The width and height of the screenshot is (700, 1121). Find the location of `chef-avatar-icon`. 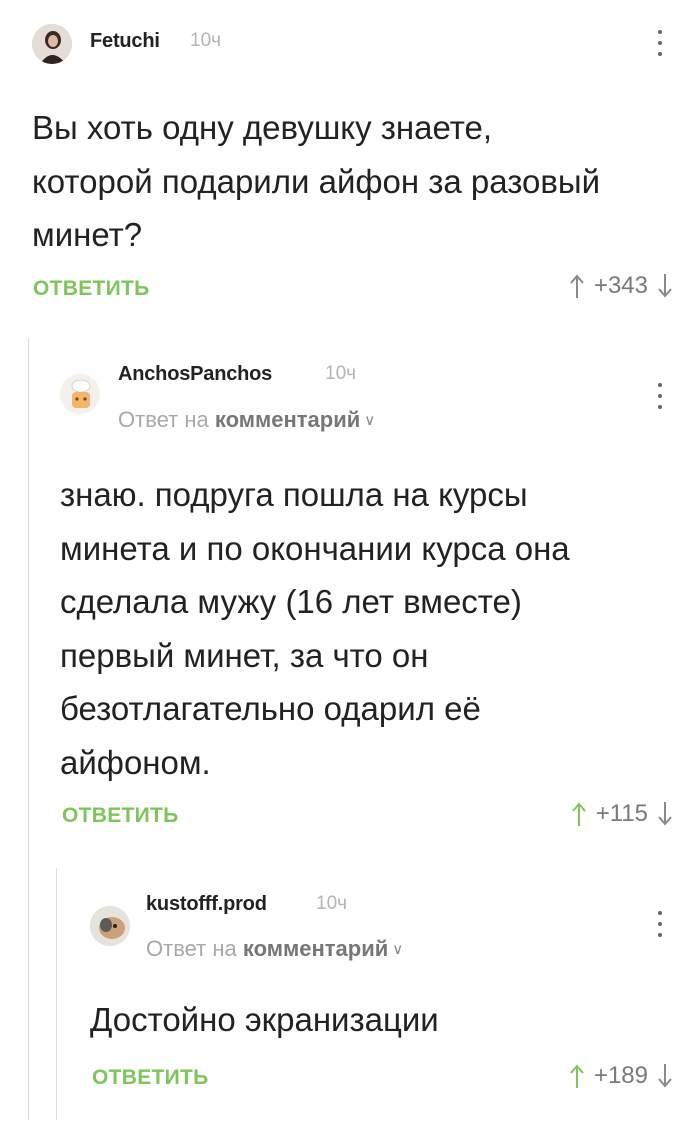

chef-avatar-icon is located at coordinates (80, 394).